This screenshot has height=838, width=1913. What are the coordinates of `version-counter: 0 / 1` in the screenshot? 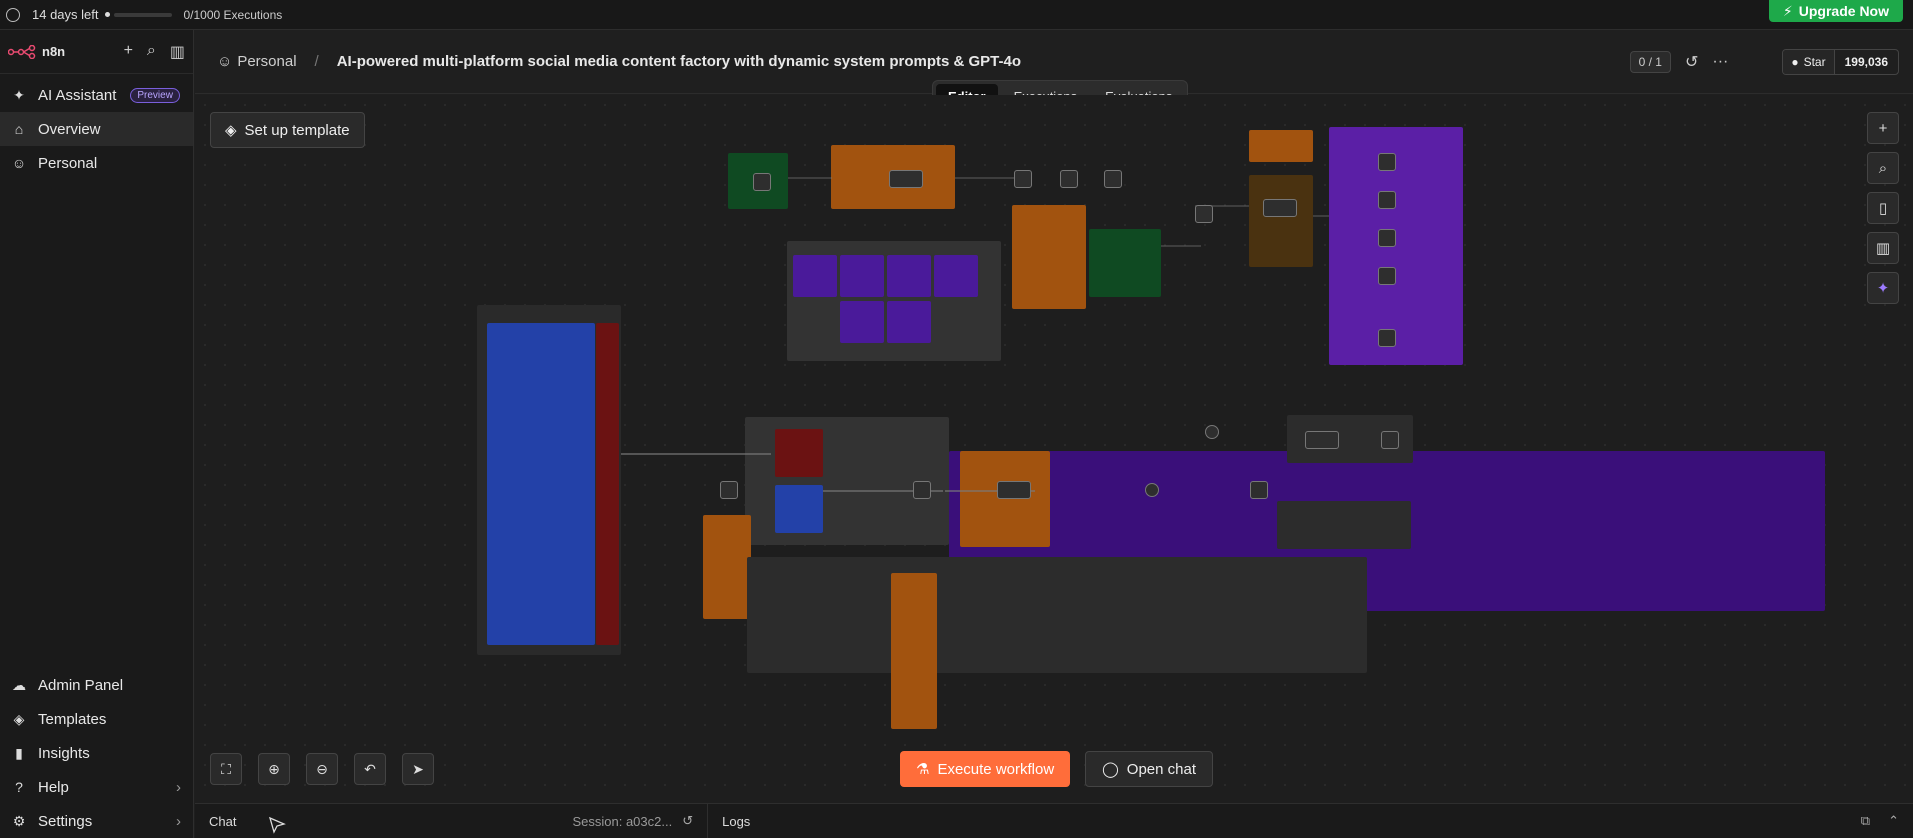 It's located at (1650, 62).